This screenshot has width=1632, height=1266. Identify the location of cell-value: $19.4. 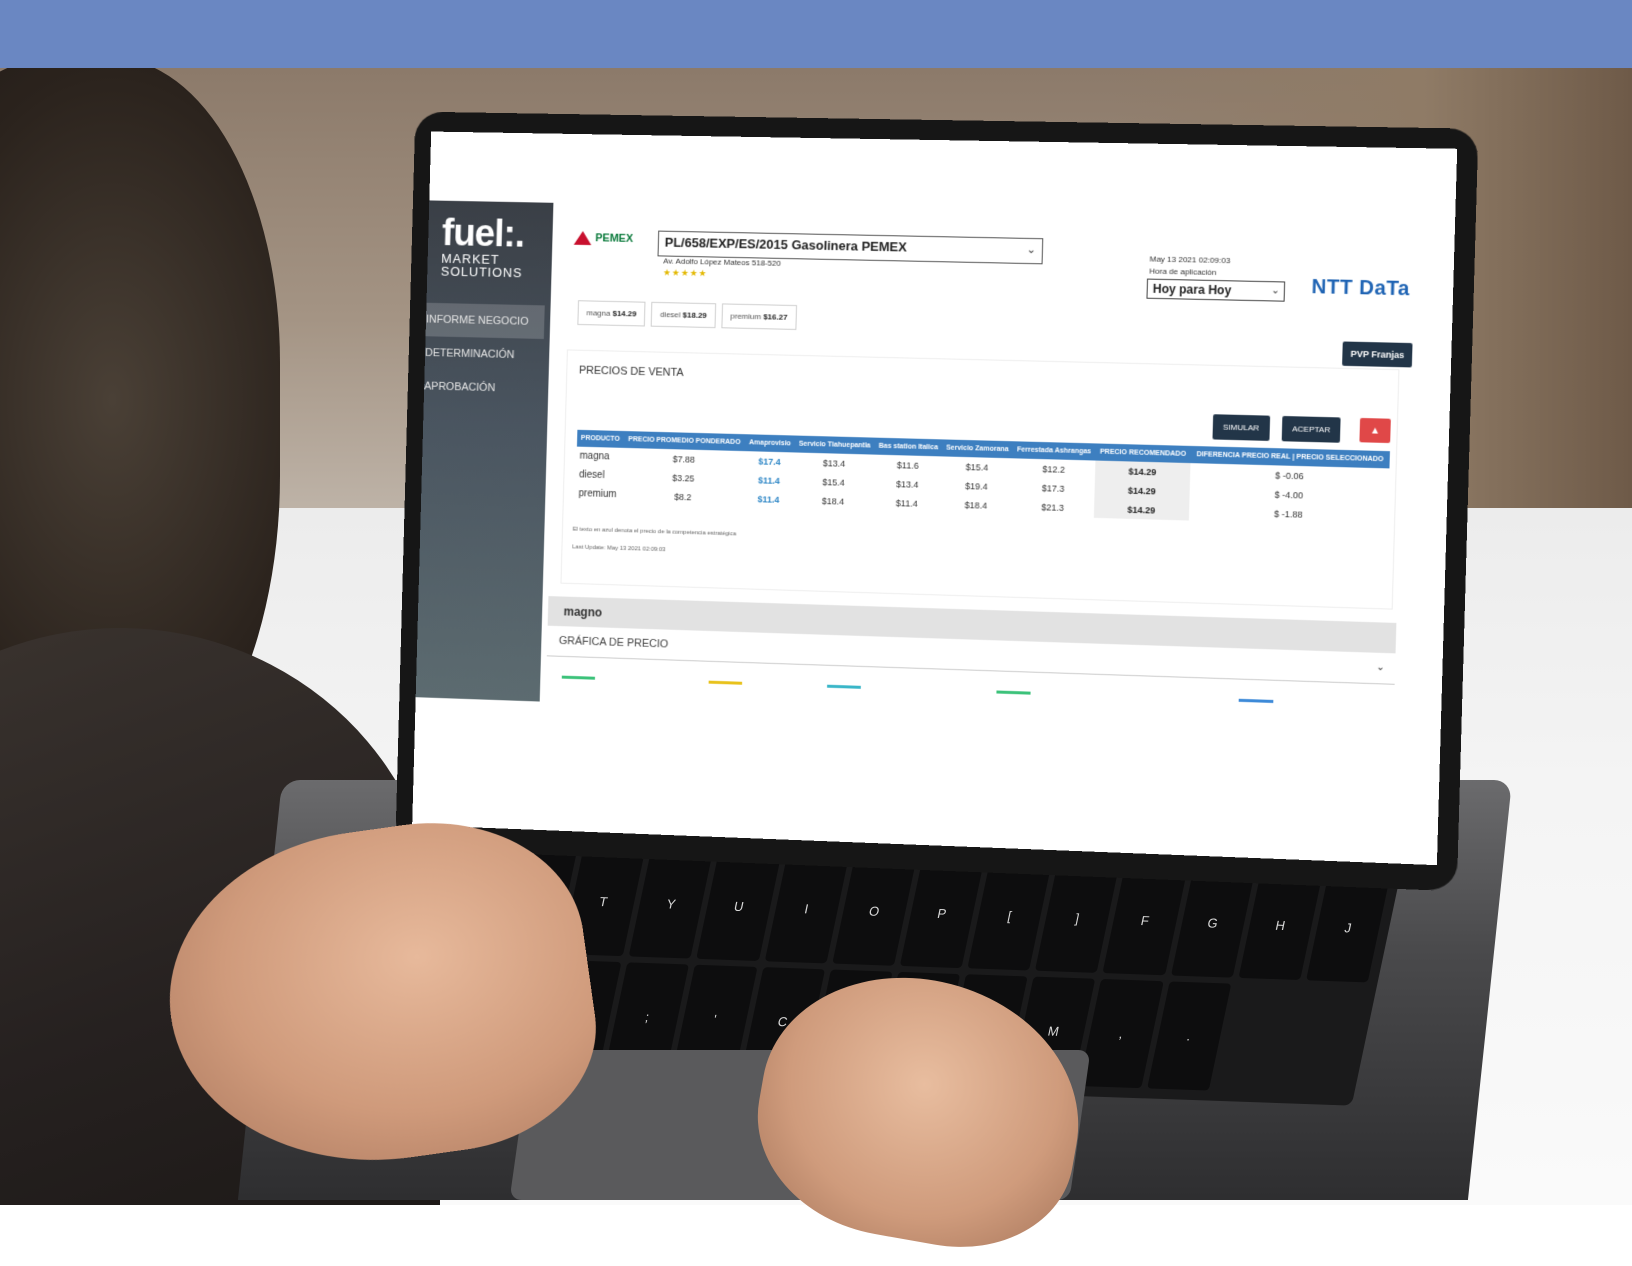
(976, 486).